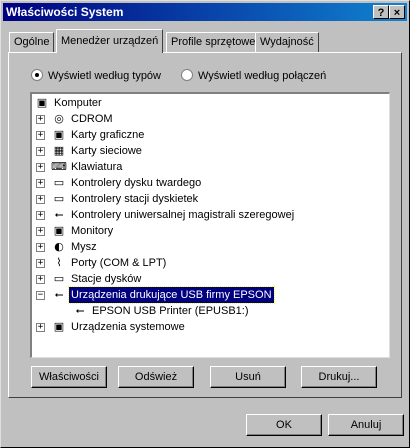  What do you see at coordinates (59, 326) in the screenshot?
I see `system-devices-icon: ▣` at bounding box center [59, 326].